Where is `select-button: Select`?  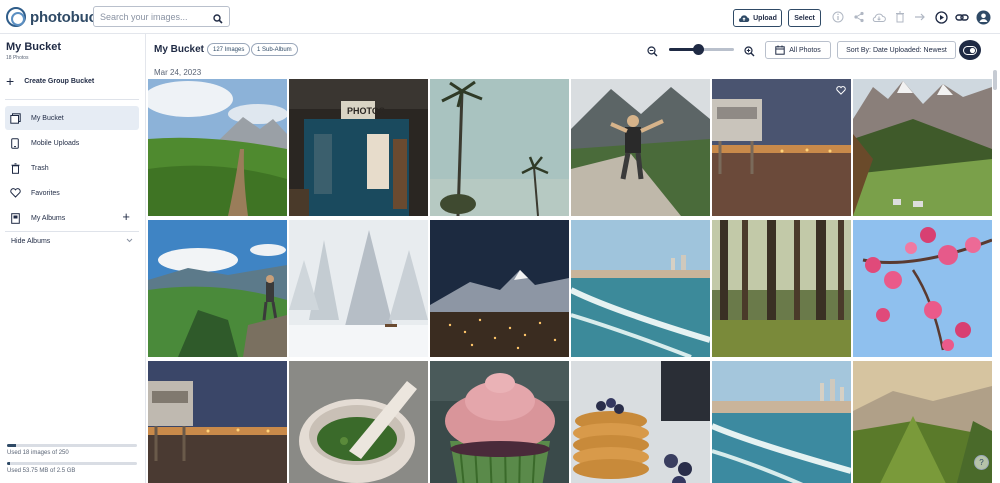 select-button: Select is located at coordinates (804, 18).